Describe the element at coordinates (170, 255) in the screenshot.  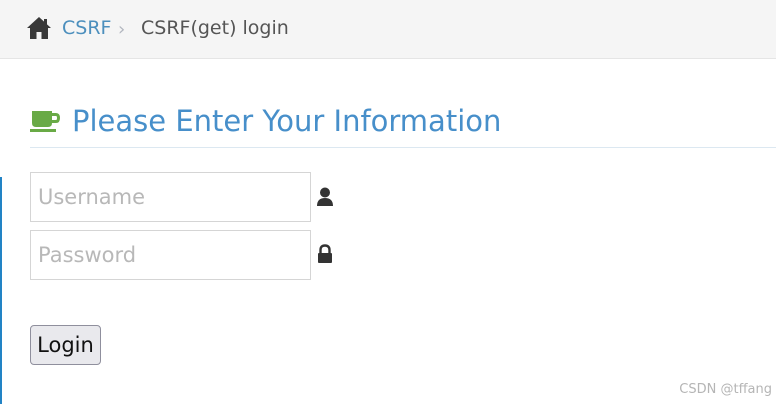
I see `password-field` at that location.